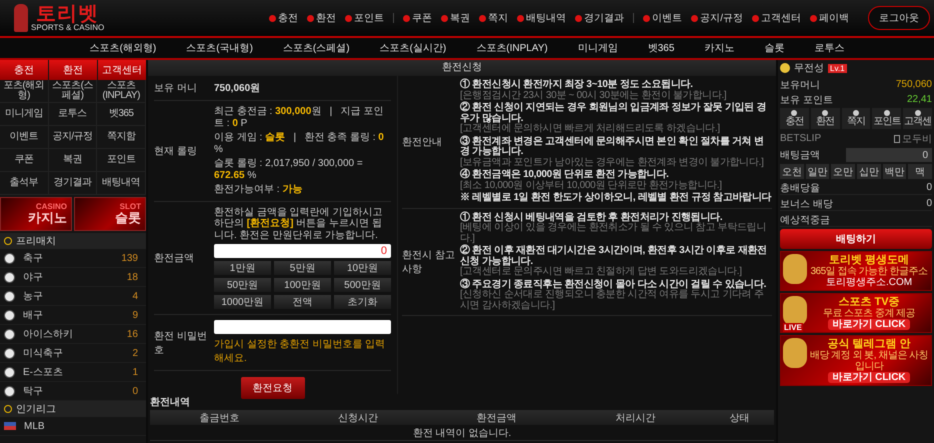 Image resolution: width=934 pixels, height=443 pixels. What do you see at coordinates (776, 18) in the screenshot?
I see `header-link: 고객센터` at bounding box center [776, 18].